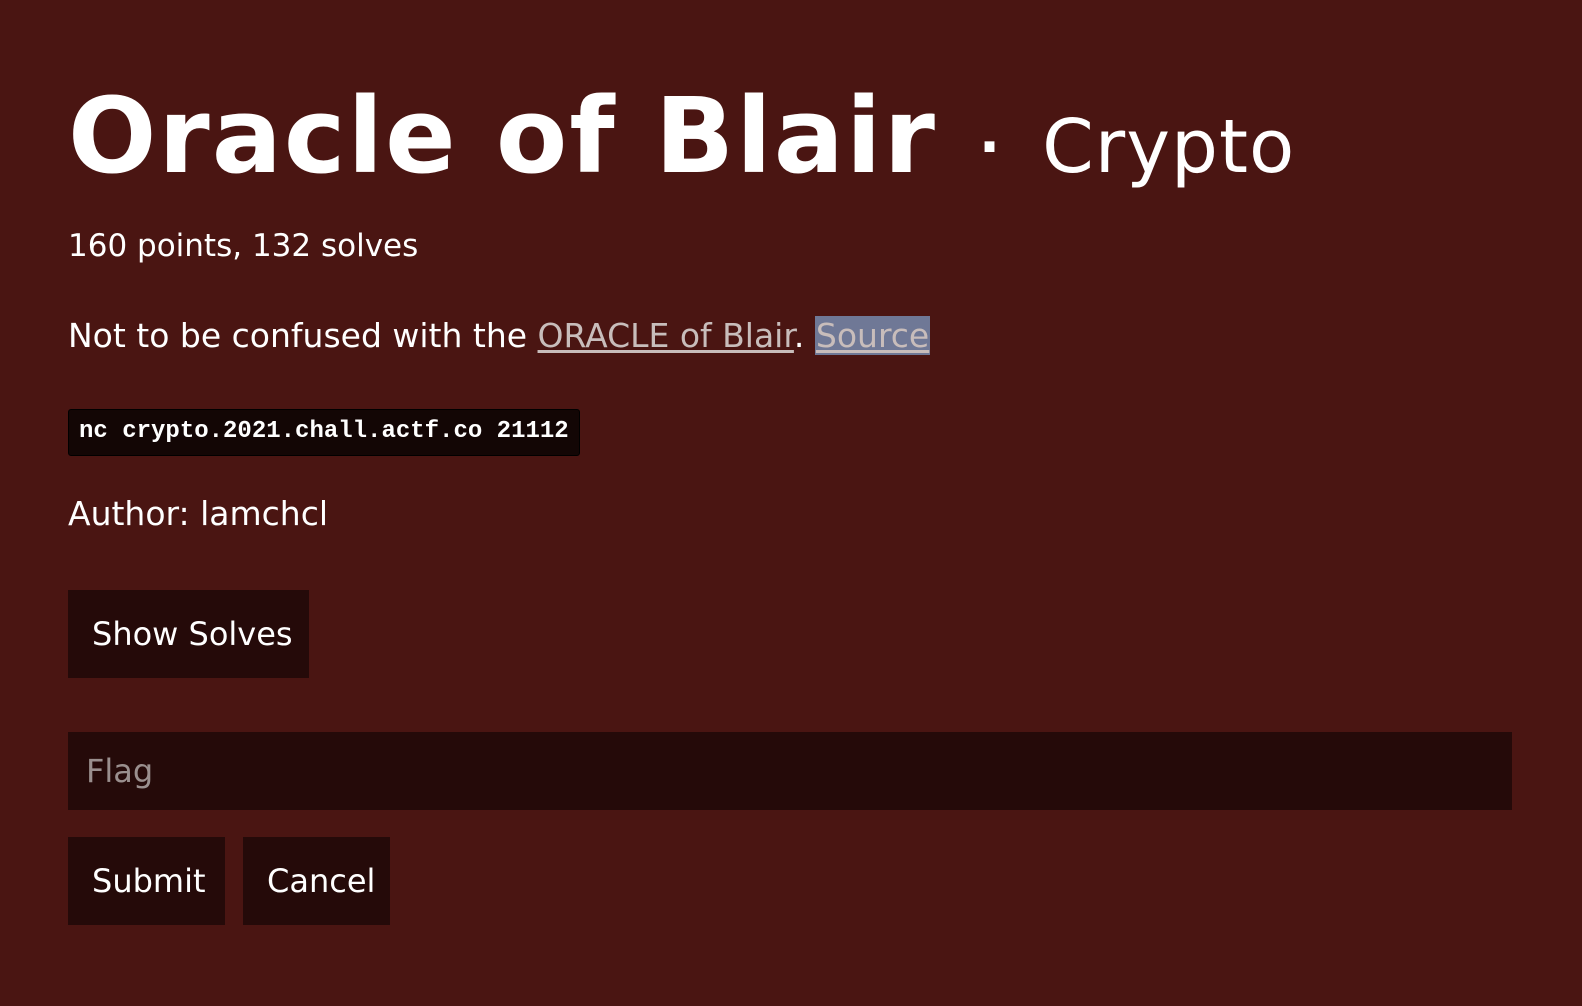 The width and height of the screenshot is (1582, 1006). Describe the element at coordinates (316, 881) in the screenshot. I see `cancel-button: Cancel` at that location.